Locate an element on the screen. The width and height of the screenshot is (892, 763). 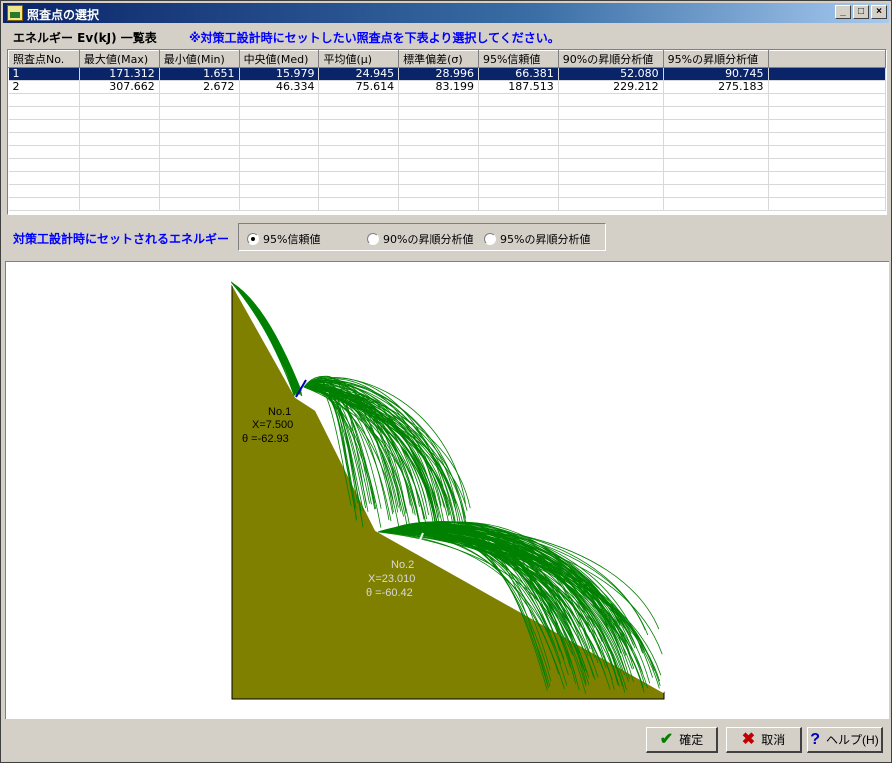
column-header: 95%の昇順分析値 is located at coordinates (715, 59).